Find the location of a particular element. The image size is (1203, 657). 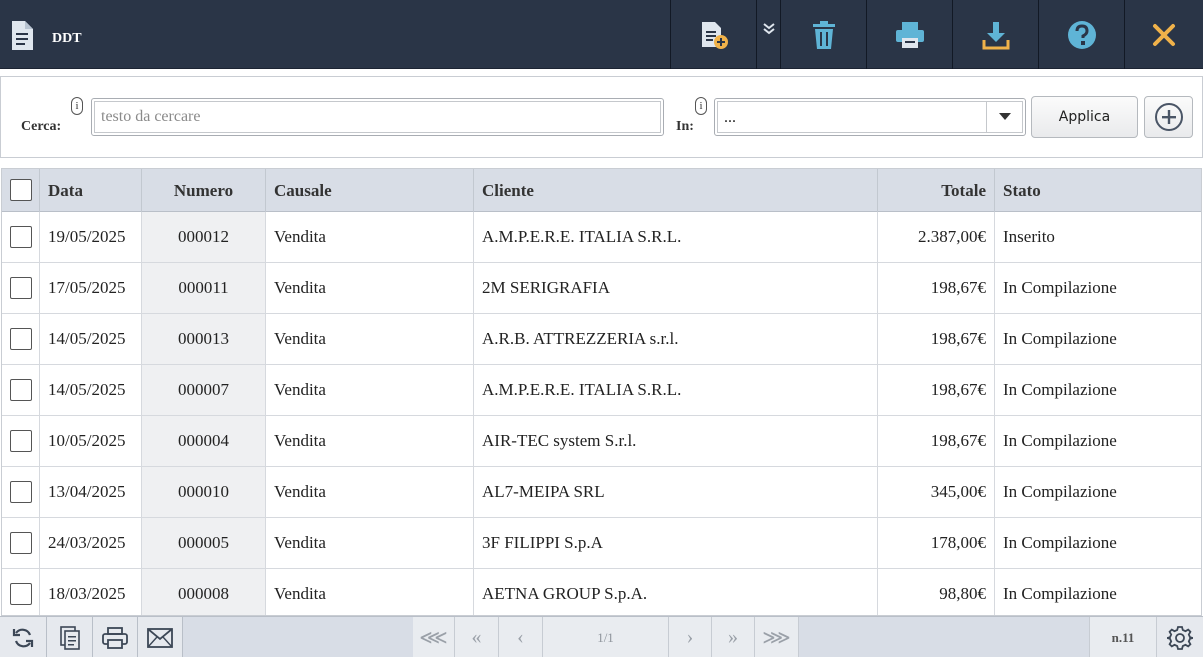

close-icon is located at coordinates (1164, 34).